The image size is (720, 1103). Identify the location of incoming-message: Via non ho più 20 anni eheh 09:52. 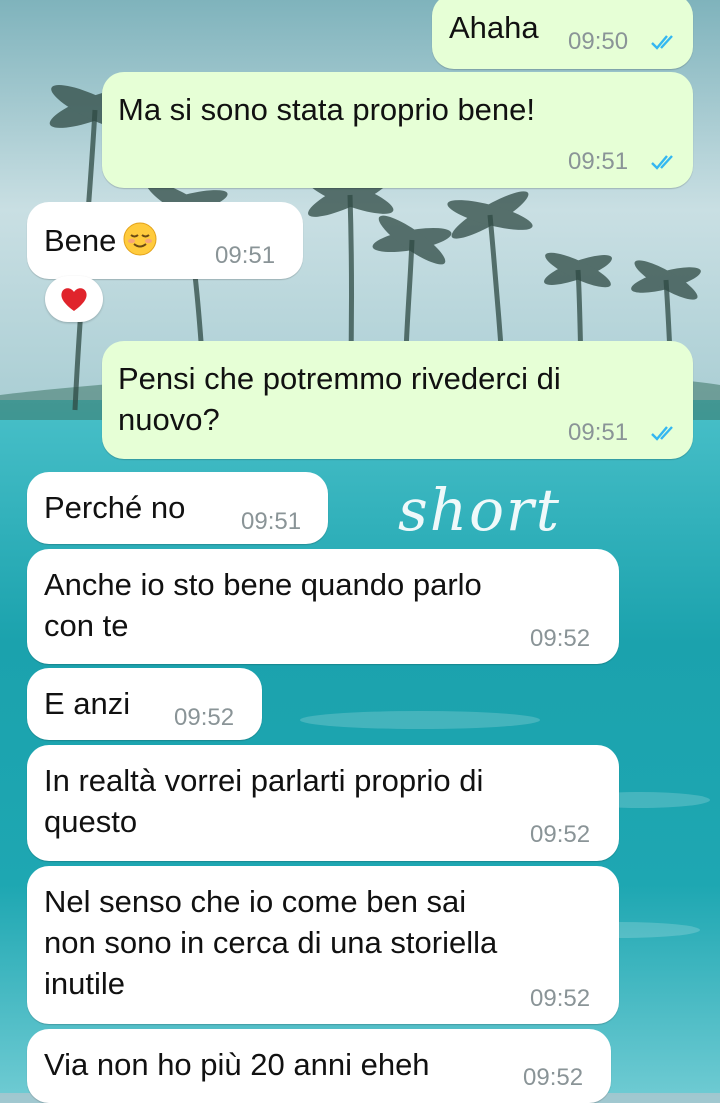
(319, 1066).